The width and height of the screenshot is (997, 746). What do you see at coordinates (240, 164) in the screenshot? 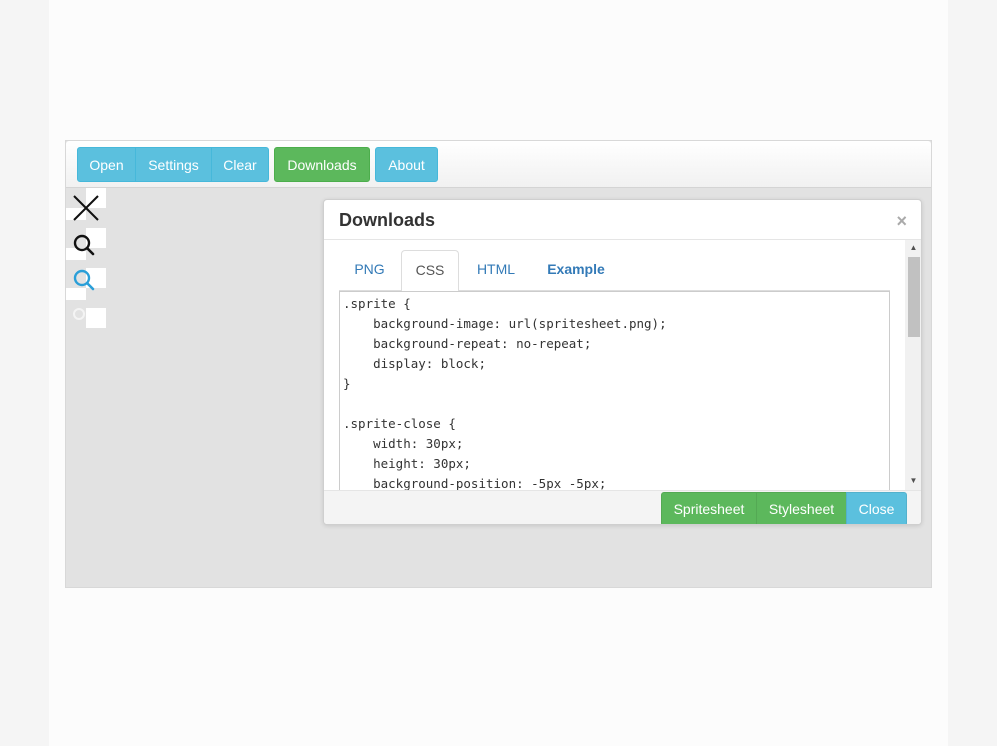
I see `clear-button: Clear` at bounding box center [240, 164].